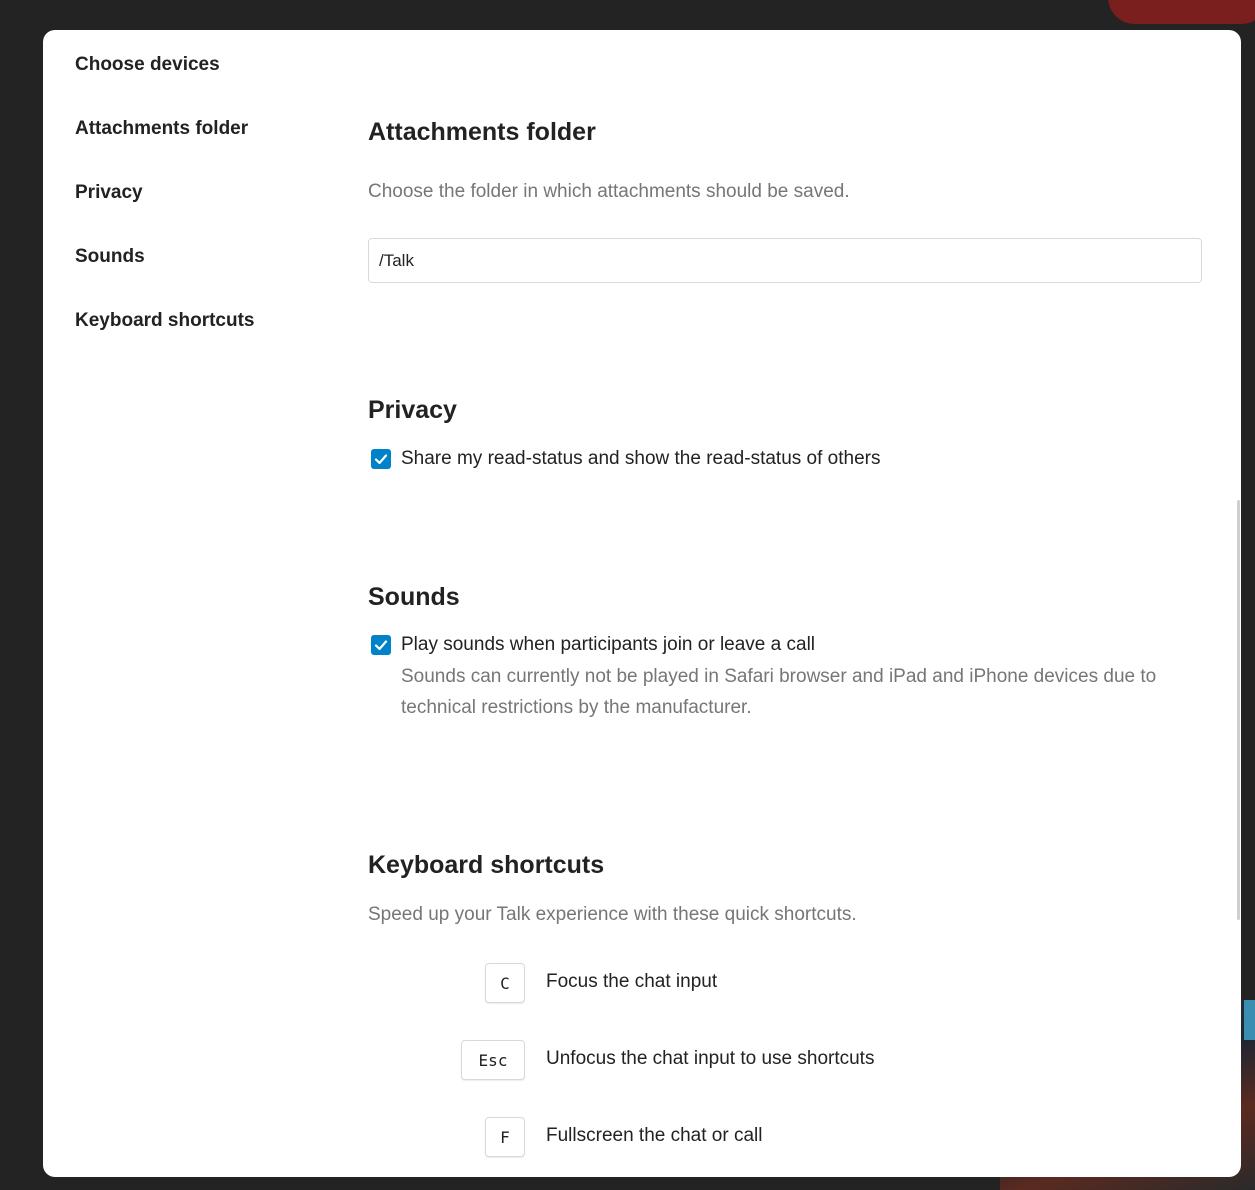  I want to click on nav-item-keyboard-shortcuts: Keyboard shortcuts, so click(164, 321).